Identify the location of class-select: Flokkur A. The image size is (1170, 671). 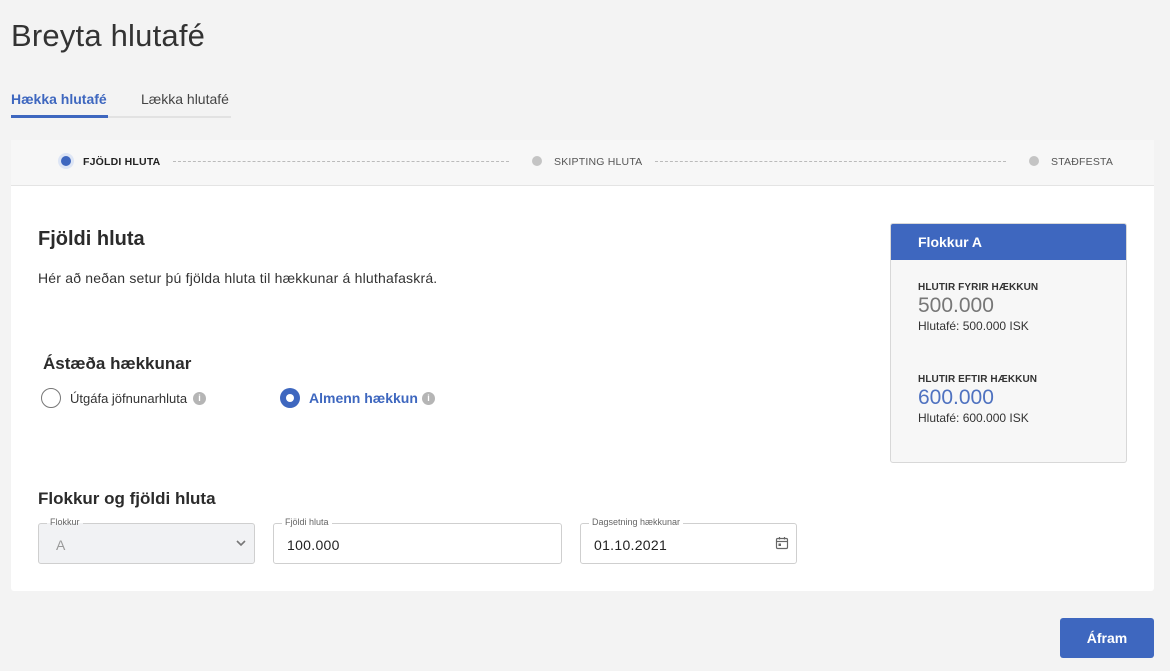
(146, 540).